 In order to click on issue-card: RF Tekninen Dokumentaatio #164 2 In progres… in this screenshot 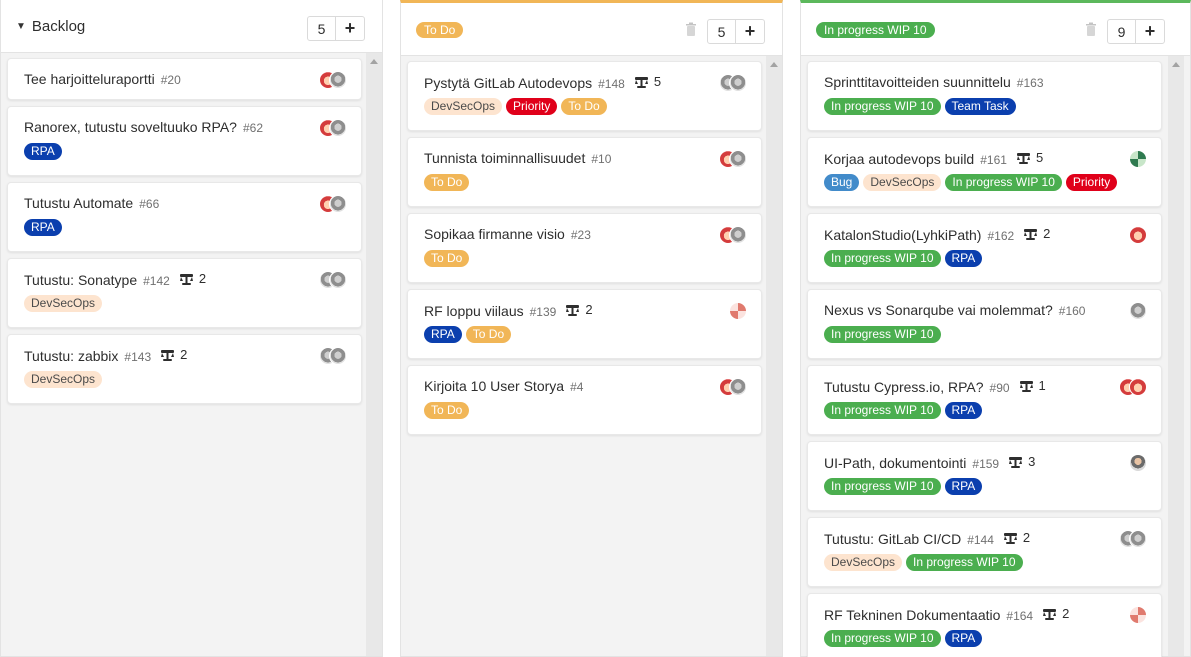, I will do `click(984, 625)`.